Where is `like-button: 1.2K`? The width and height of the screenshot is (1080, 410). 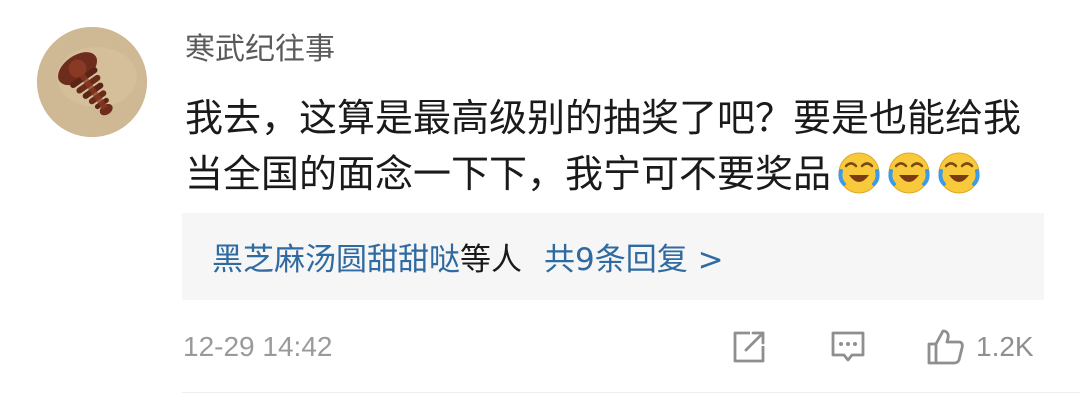
like-button: 1.2K is located at coordinates (980, 347).